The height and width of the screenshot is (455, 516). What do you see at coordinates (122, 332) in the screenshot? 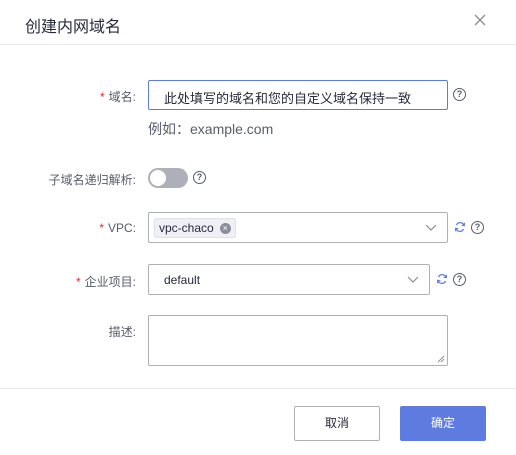
I see `description-label: 描述:` at bounding box center [122, 332].